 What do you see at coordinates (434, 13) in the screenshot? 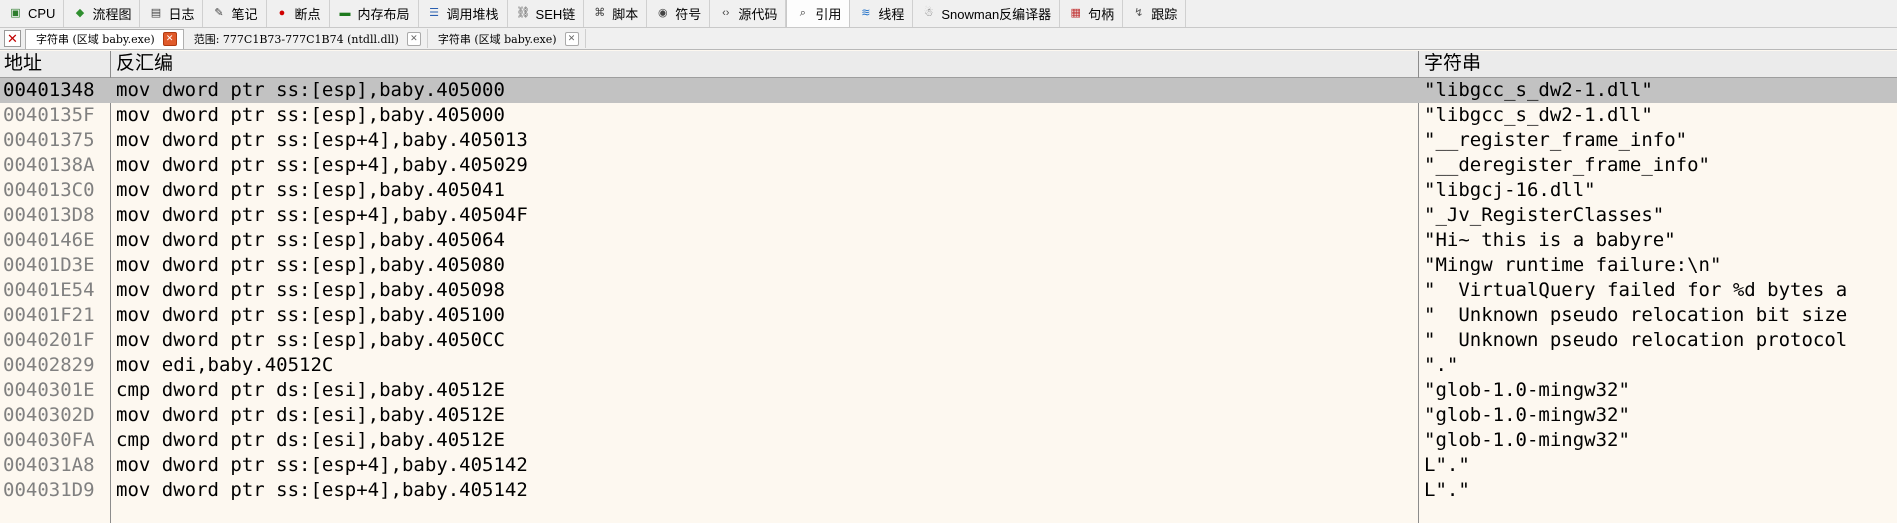
I see `call-stack-icon: ☰` at bounding box center [434, 13].